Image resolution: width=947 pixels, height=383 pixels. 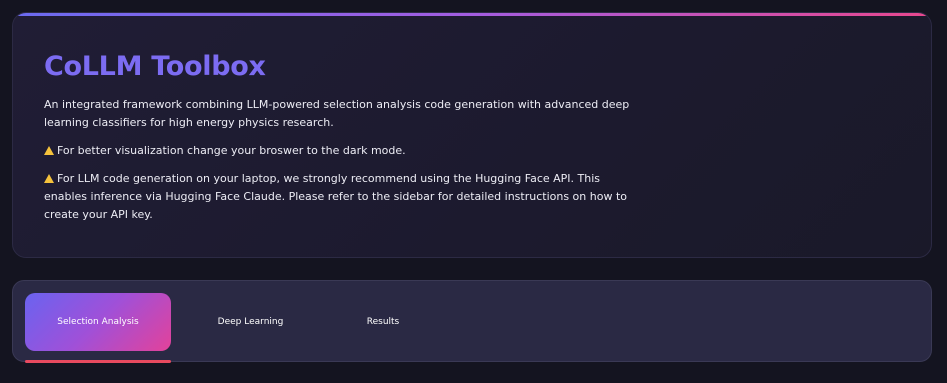 I want to click on tab-deep-learning: Deep Learning, so click(x=250, y=322).